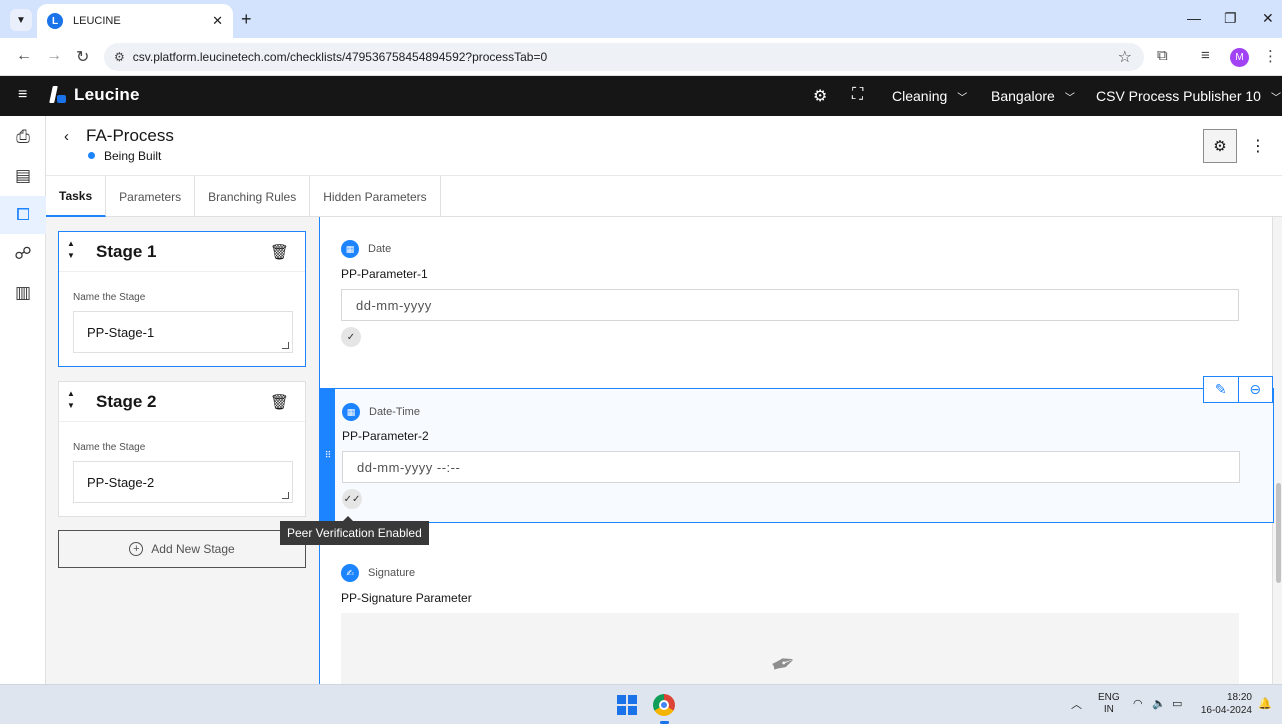  What do you see at coordinates (23, 400) in the screenshot?
I see `left-nav-rail: ⎙ ▤ ⧠ ☍ ▥` at bounding box center [23, 400].